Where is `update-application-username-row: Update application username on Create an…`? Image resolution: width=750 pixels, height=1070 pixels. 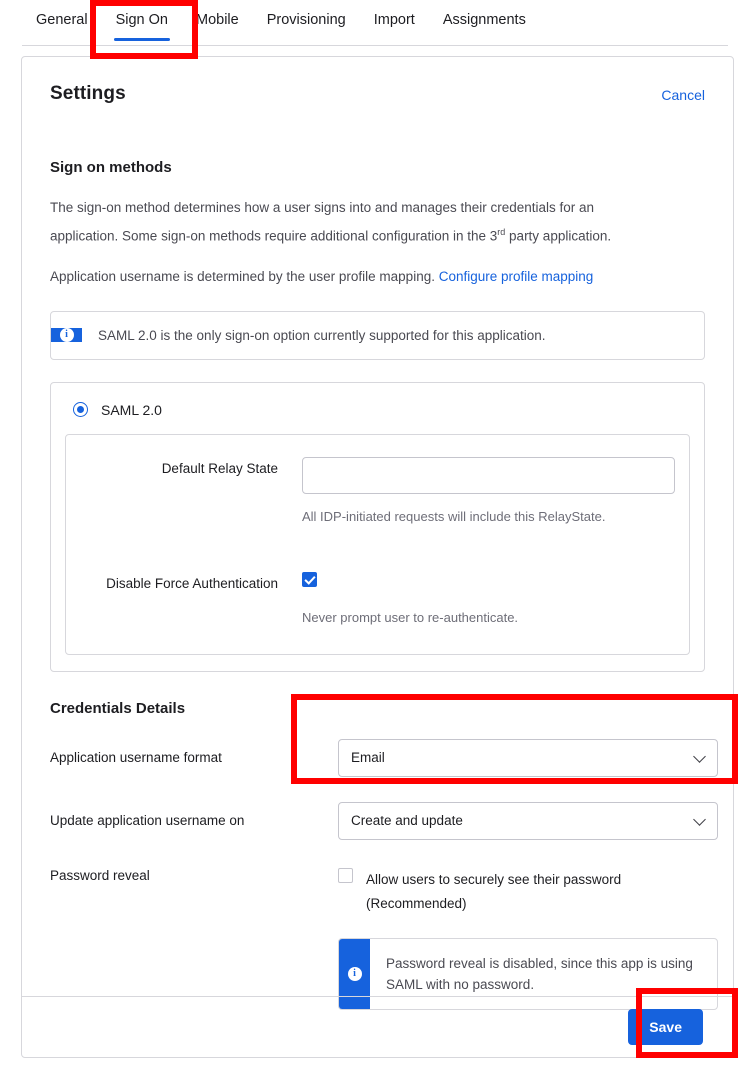 update-application-username-row: Update application username on Create an… is located at coordinates (384, 820).